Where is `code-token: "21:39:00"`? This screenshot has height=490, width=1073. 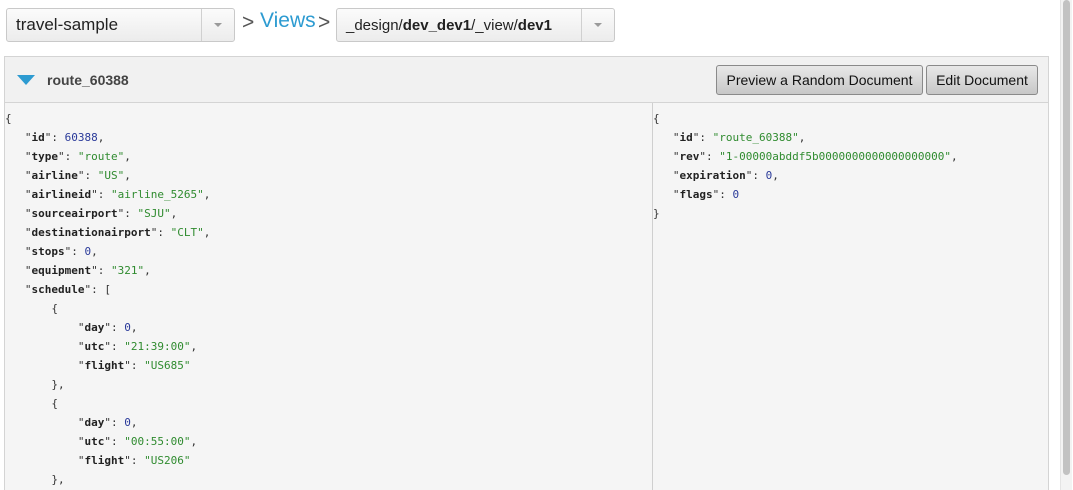 code-token: "21:39:00" is located at coordinates (157, 346).